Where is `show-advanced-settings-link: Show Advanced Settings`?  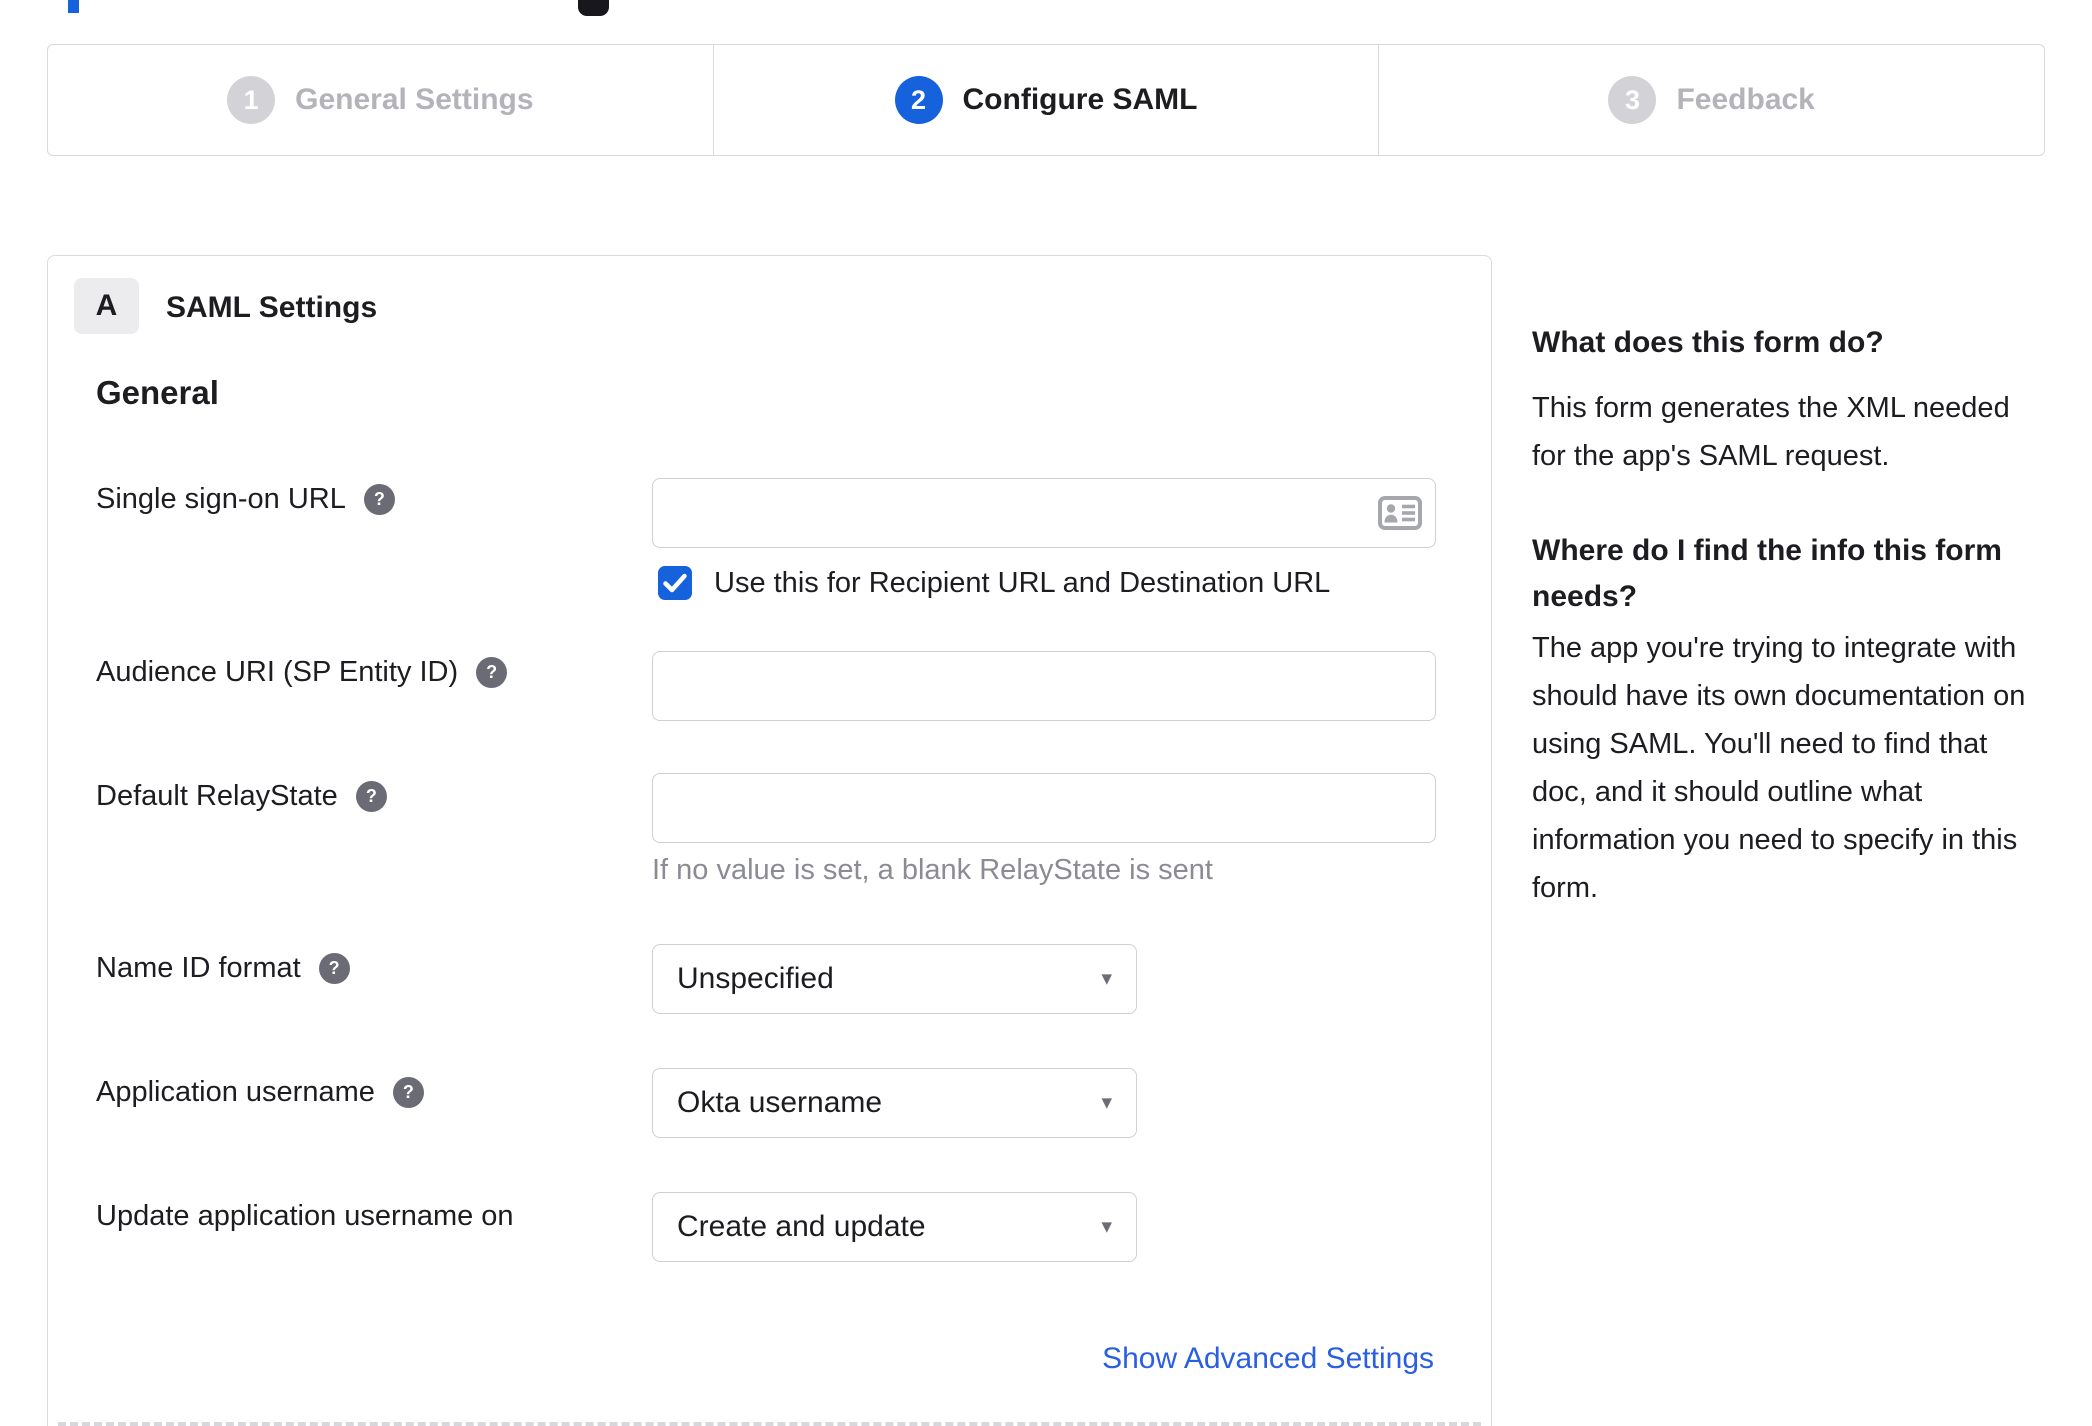 show-advanced-settings-link: Show Advanced Settings is located at coordinates (1268, 1359).